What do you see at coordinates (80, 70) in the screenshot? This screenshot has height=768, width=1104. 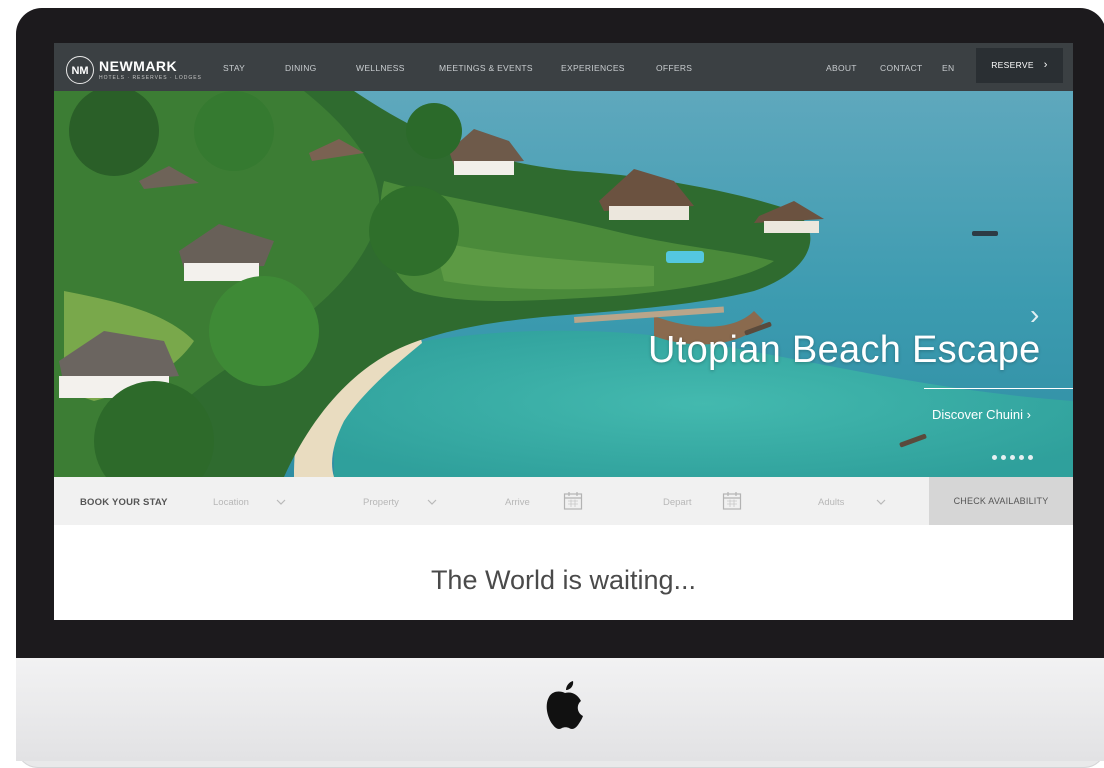 I see `brand-monogram: NM` at bounding box center [80, 70].